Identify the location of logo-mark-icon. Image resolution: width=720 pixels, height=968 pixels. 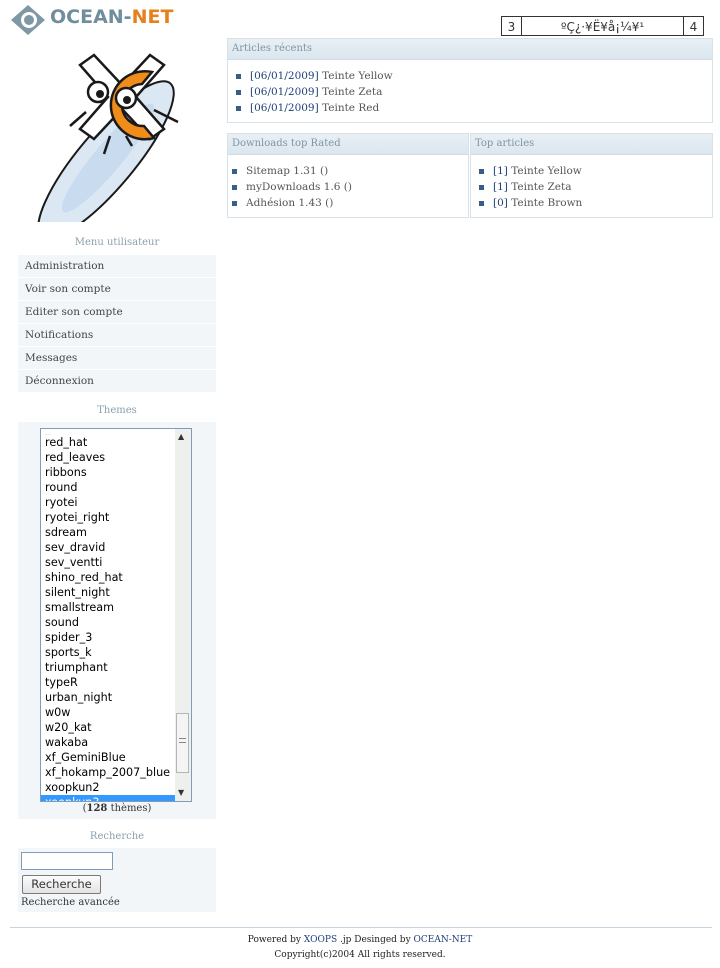
(28, 20).